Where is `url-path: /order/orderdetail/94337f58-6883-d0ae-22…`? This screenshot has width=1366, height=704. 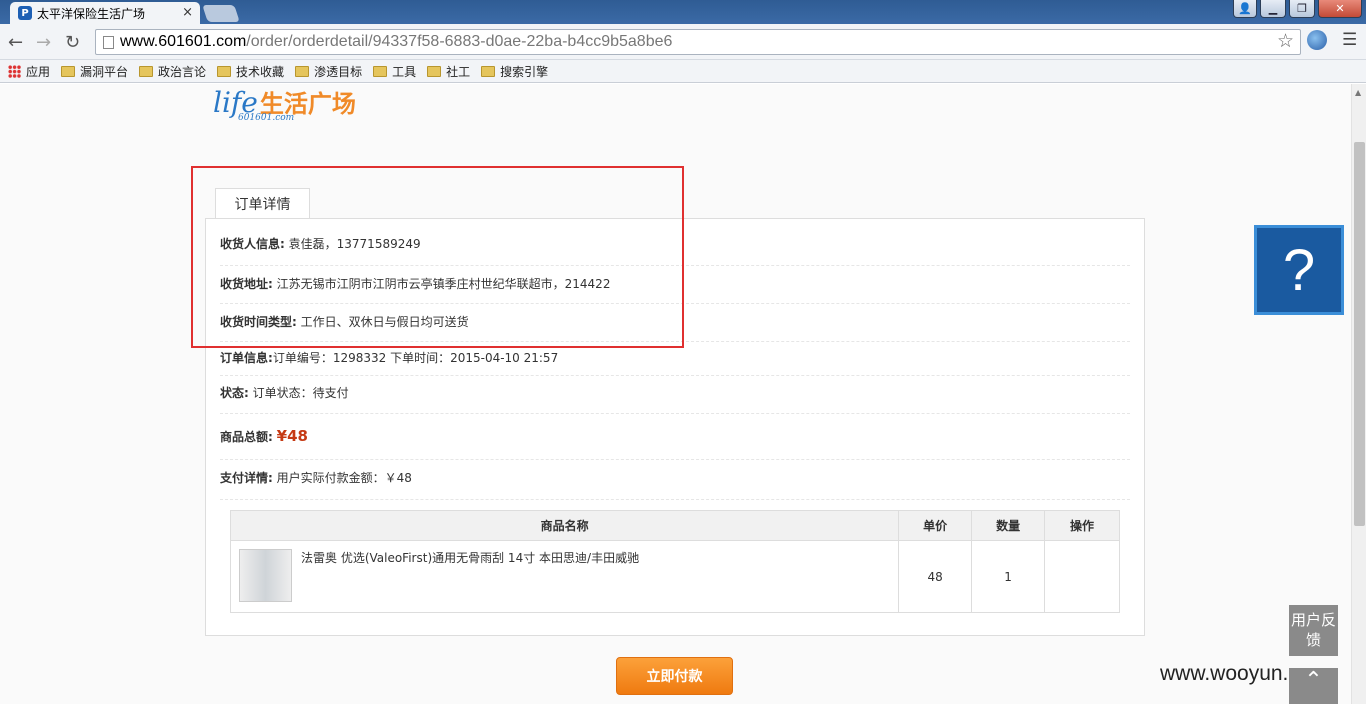 url-path: /order/orderdetail/94337f58-6883-d0ae-22… is located at coordinates (459, 41).